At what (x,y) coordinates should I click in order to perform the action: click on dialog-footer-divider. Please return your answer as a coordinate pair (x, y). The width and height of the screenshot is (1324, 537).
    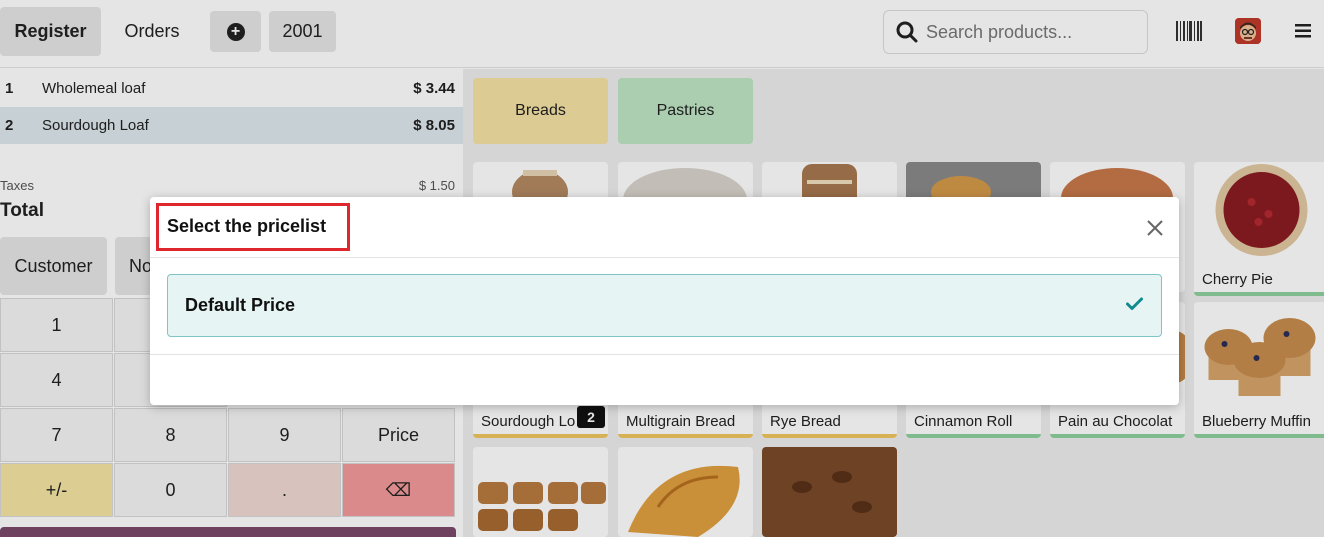
    Looking at the image, I should click on (664, 354).